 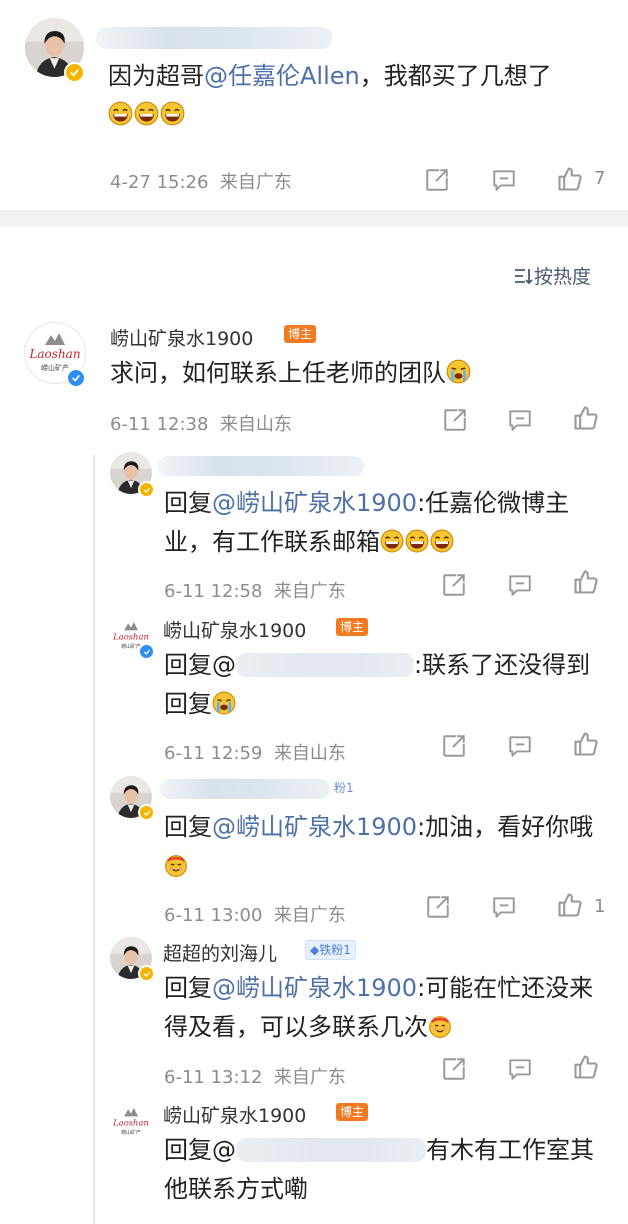 What do you see at coordinates (384, 847) in the screenshot?
I see `reply-text: 回复@崂山矿泉水1900:加油，看好你哦` at bounding box center [384, 847].